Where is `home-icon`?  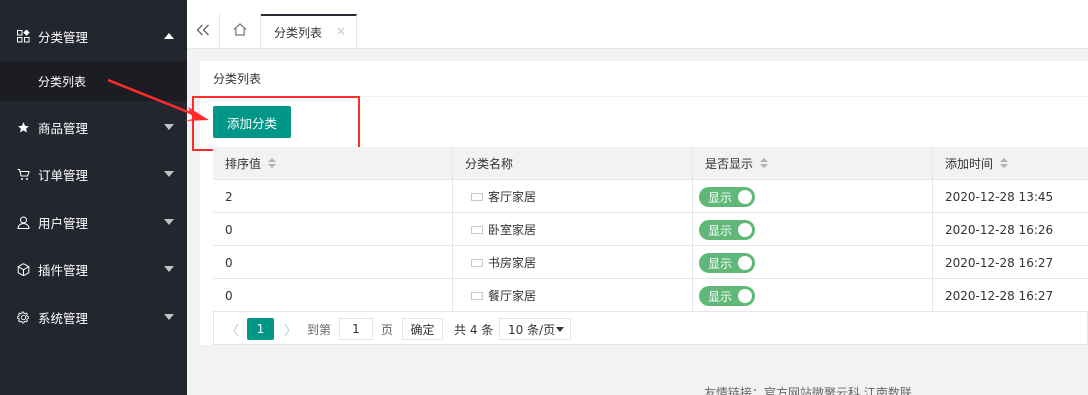
home-icon is located at coordinates (240, 31).